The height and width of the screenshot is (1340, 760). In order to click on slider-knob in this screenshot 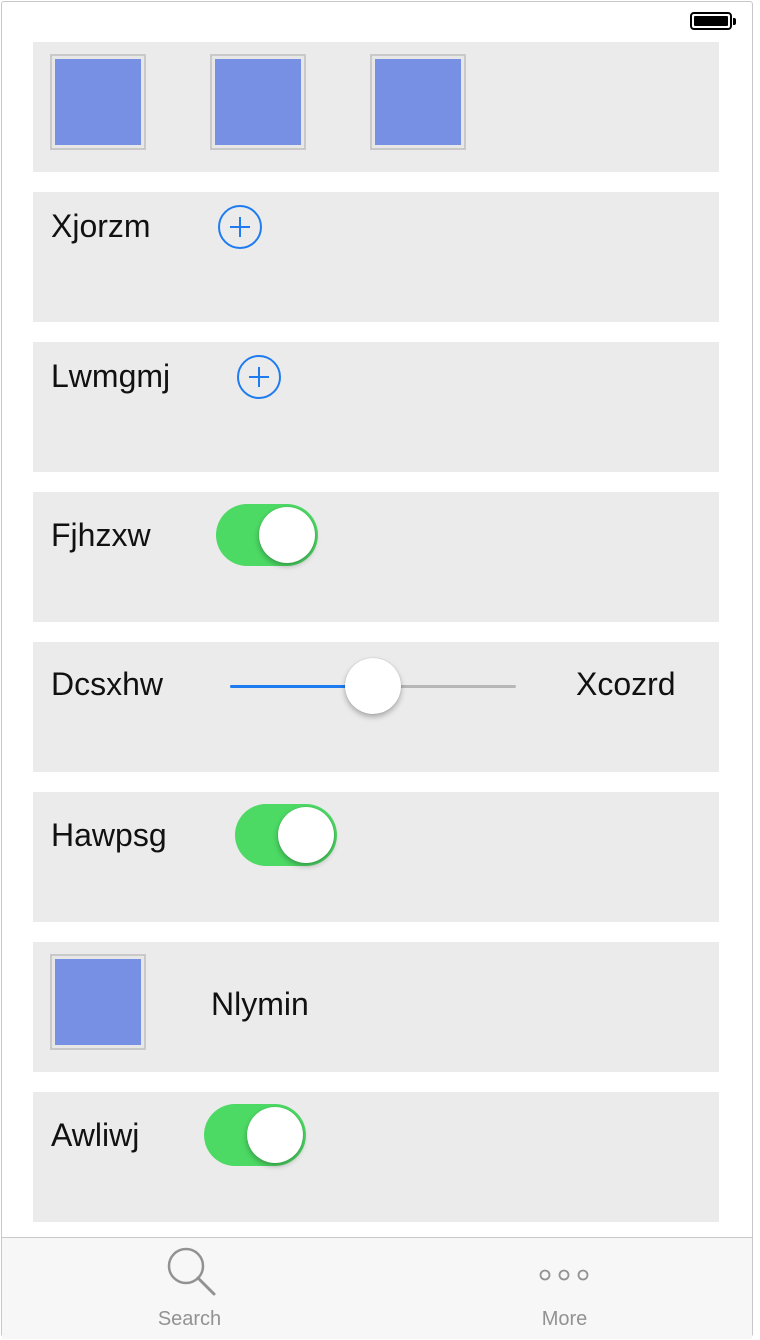, I will do `click(373, 686)`.